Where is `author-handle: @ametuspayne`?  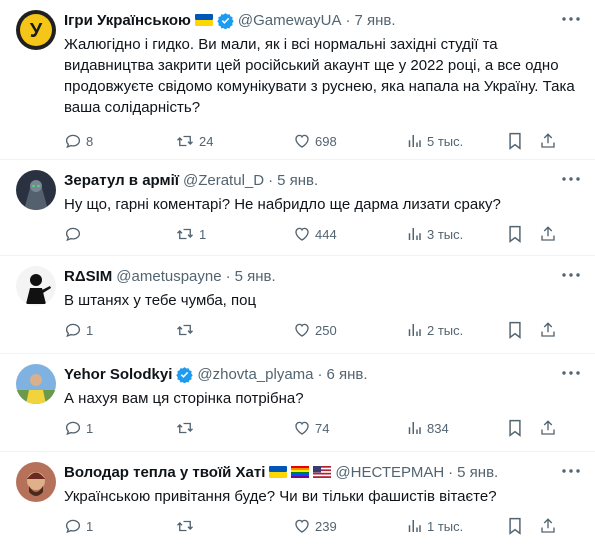 author-handle: @ametuspayne is located at coordinates (168, 276).